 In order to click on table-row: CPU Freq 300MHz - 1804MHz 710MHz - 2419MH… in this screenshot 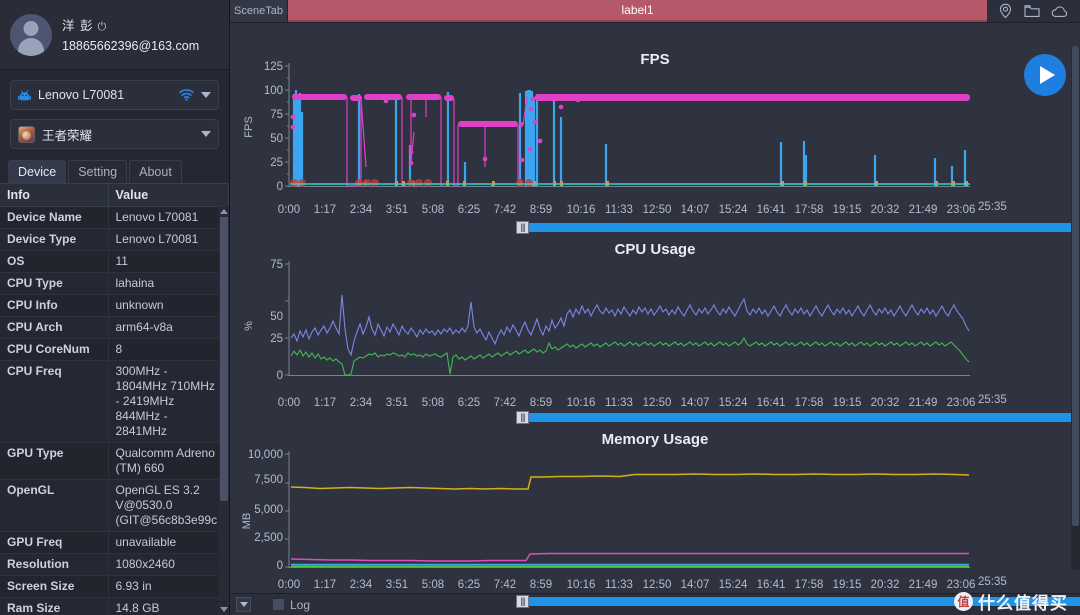, I will do `click(114, 401)`.